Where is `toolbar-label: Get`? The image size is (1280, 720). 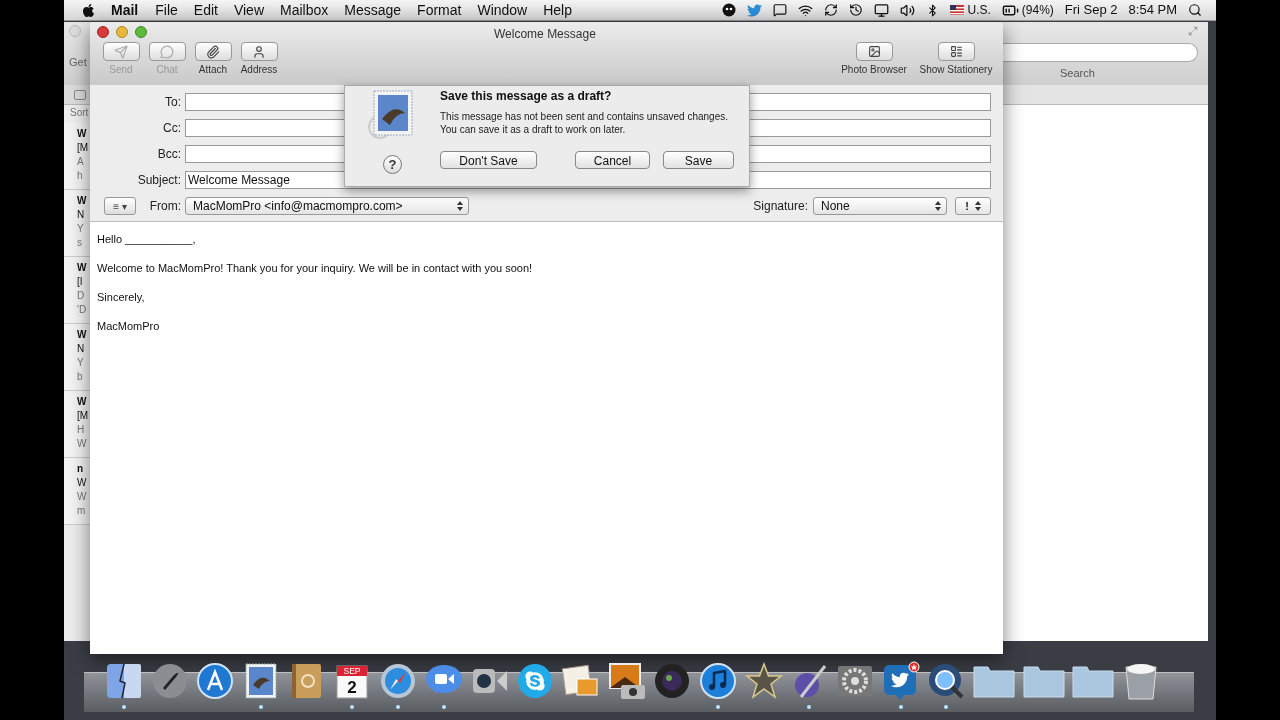 toolbar-label: Get is located at coordinates (78, 62).